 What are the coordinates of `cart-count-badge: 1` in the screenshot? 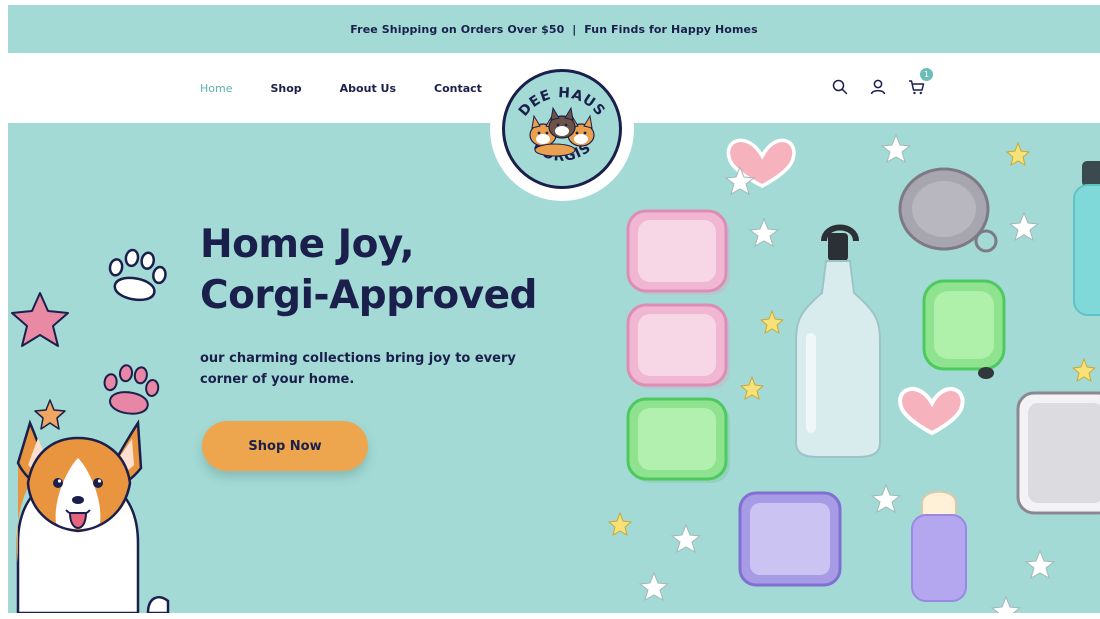 It's located at (926, 74).